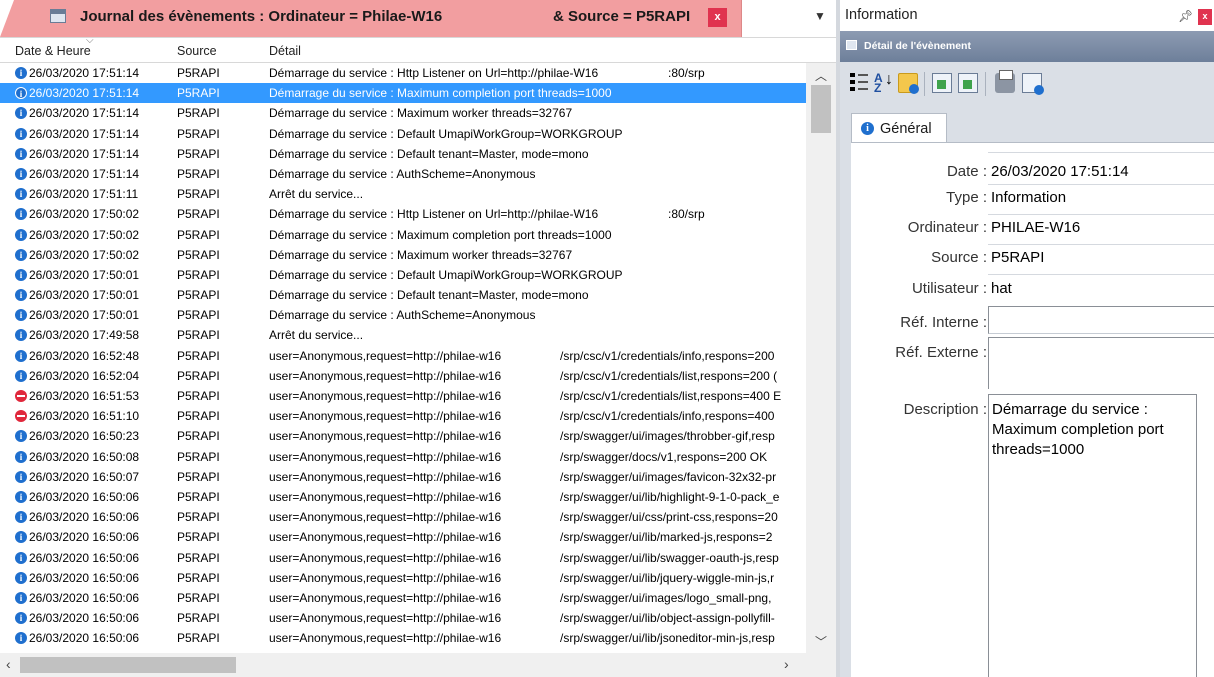  I want to click on ref-externe-input, so click(1101, 363).